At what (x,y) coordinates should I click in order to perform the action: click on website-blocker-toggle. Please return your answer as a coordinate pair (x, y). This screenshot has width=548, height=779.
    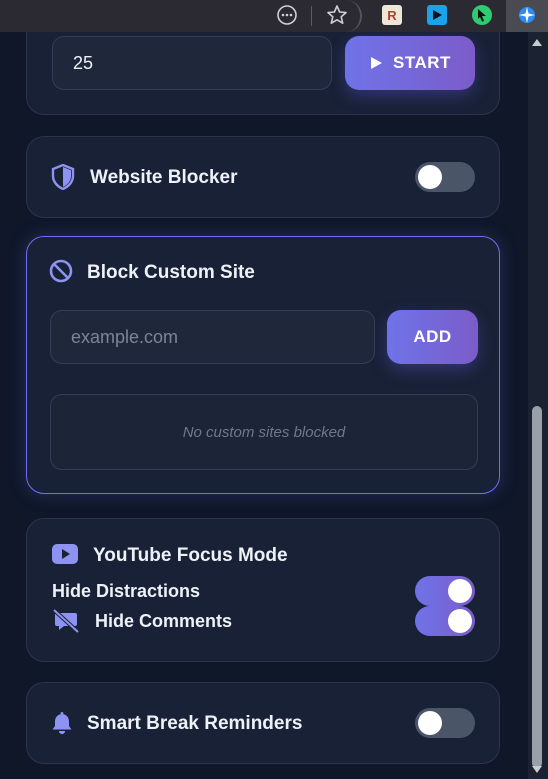
    Looking at the image, I should click on (445, 177).